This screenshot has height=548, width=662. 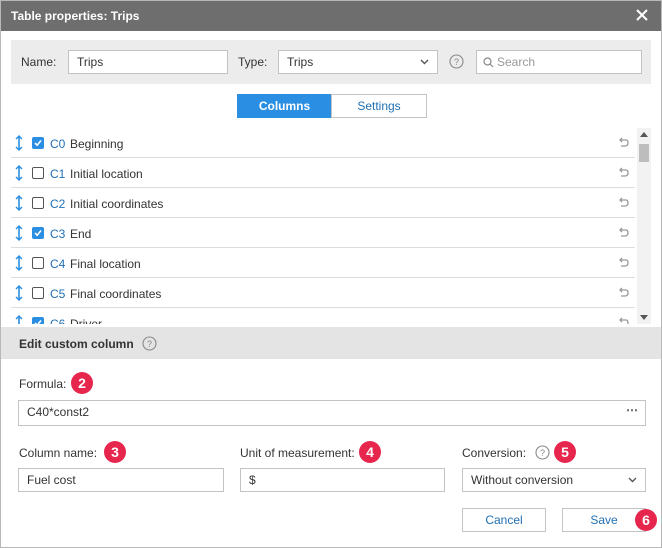 I want to click on step-badge-5: 5, so click(x=565, y=452).